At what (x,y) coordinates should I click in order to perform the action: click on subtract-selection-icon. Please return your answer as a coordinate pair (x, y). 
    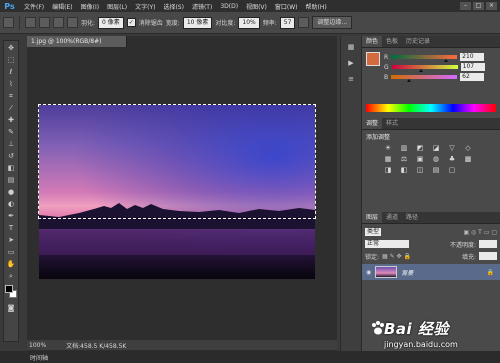
    Looking at the image, I should click on (58, 22).